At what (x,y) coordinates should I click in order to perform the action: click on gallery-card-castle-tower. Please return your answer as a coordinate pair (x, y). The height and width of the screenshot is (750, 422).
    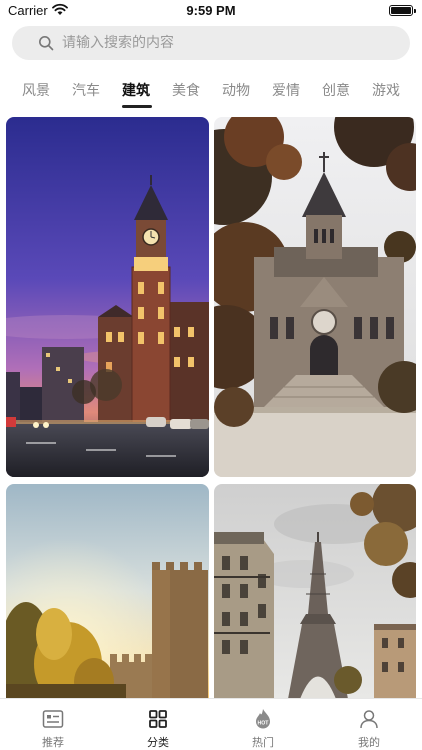
    Looking at the image, I should click on (107, 591).